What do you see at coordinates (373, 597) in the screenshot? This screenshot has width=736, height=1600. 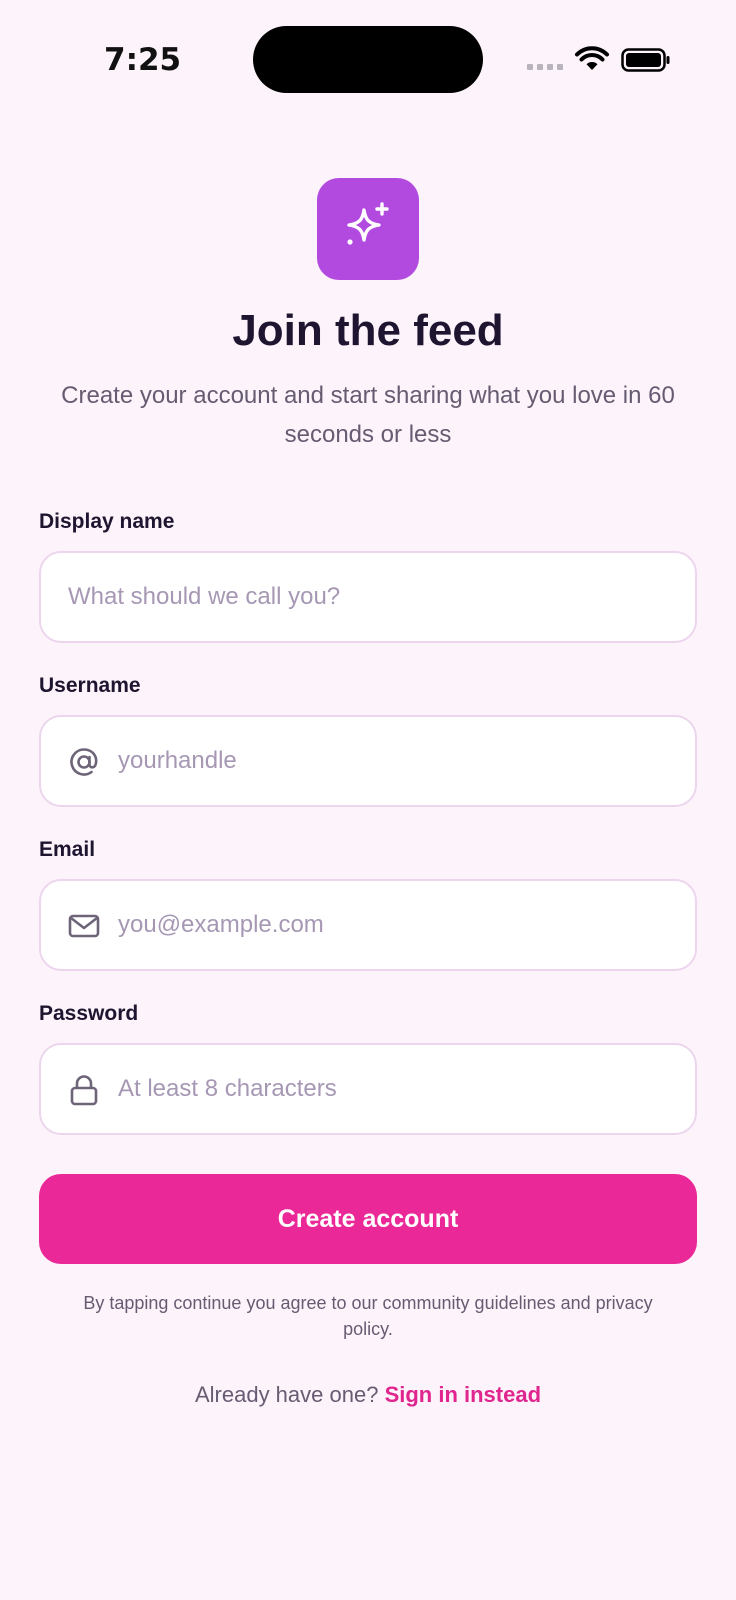 I see `display-name-input` at bounding box center [373, 597].